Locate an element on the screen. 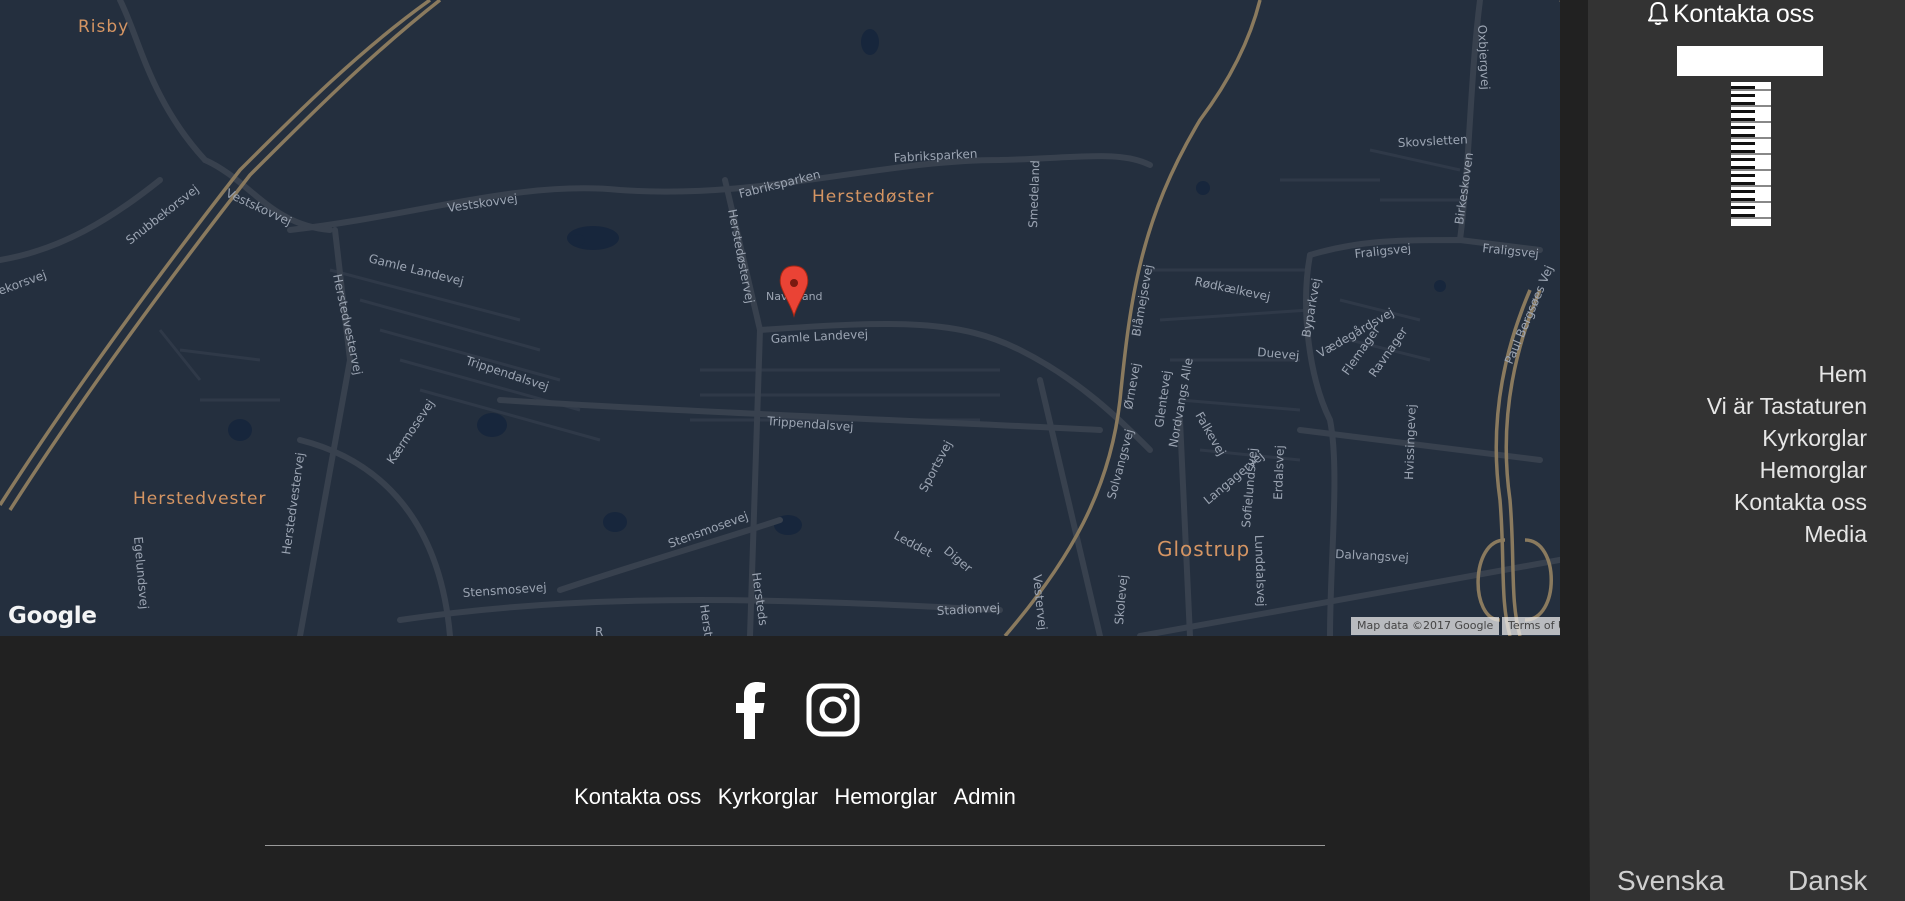 This screenshot has width=1905, height=901. svg-text: Fabriksparken is located at coordinates (779, 184).